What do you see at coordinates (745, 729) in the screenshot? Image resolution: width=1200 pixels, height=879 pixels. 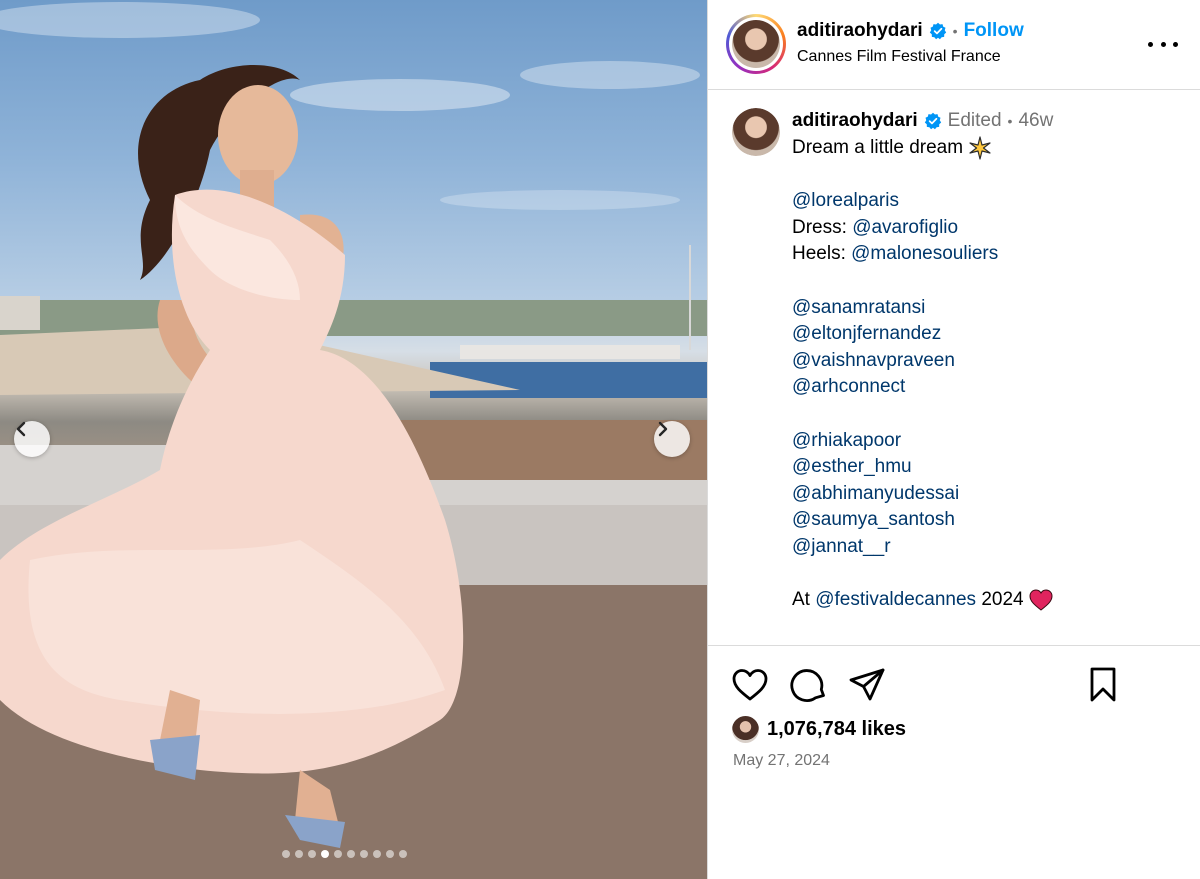 I see `liker-avatar` at bounding box center [745, 729].